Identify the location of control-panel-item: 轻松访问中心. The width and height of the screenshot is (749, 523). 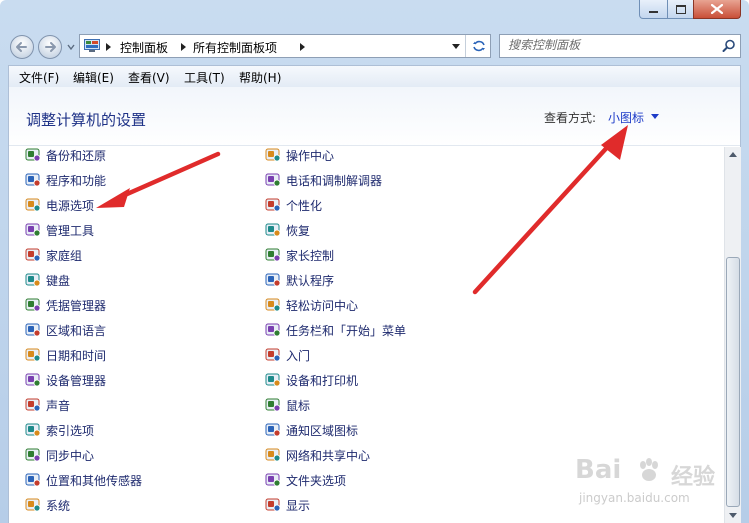
(311, 305).